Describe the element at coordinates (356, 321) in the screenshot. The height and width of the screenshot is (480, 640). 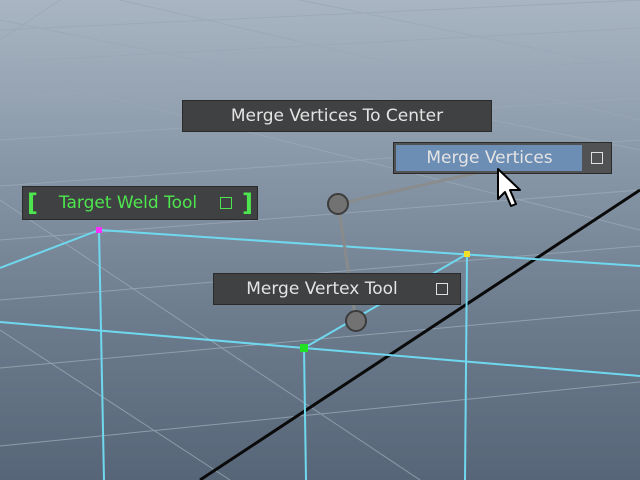
I see `marking-menu-cursor-origin` at that location.